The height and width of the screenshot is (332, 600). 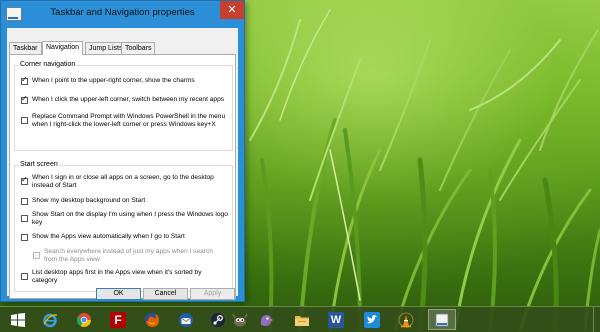 I want to click on taskbar-gimp, so click(x=240, y=319).